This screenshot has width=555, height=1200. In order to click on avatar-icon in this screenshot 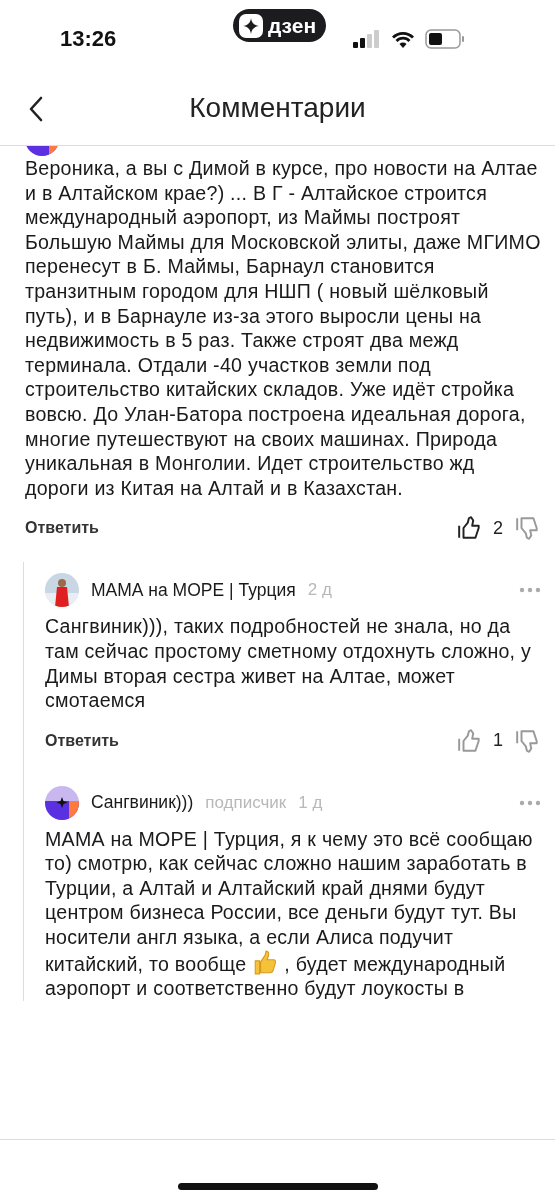, I will do `click(62, 802)`.